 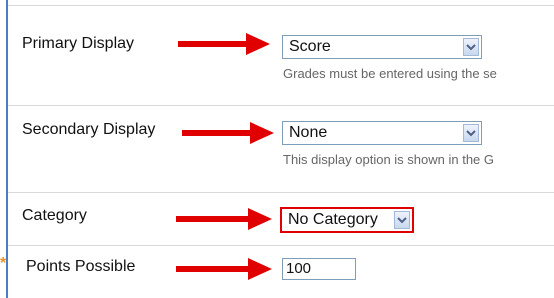 I want to click on frame-border, so click(x=7, y=149).